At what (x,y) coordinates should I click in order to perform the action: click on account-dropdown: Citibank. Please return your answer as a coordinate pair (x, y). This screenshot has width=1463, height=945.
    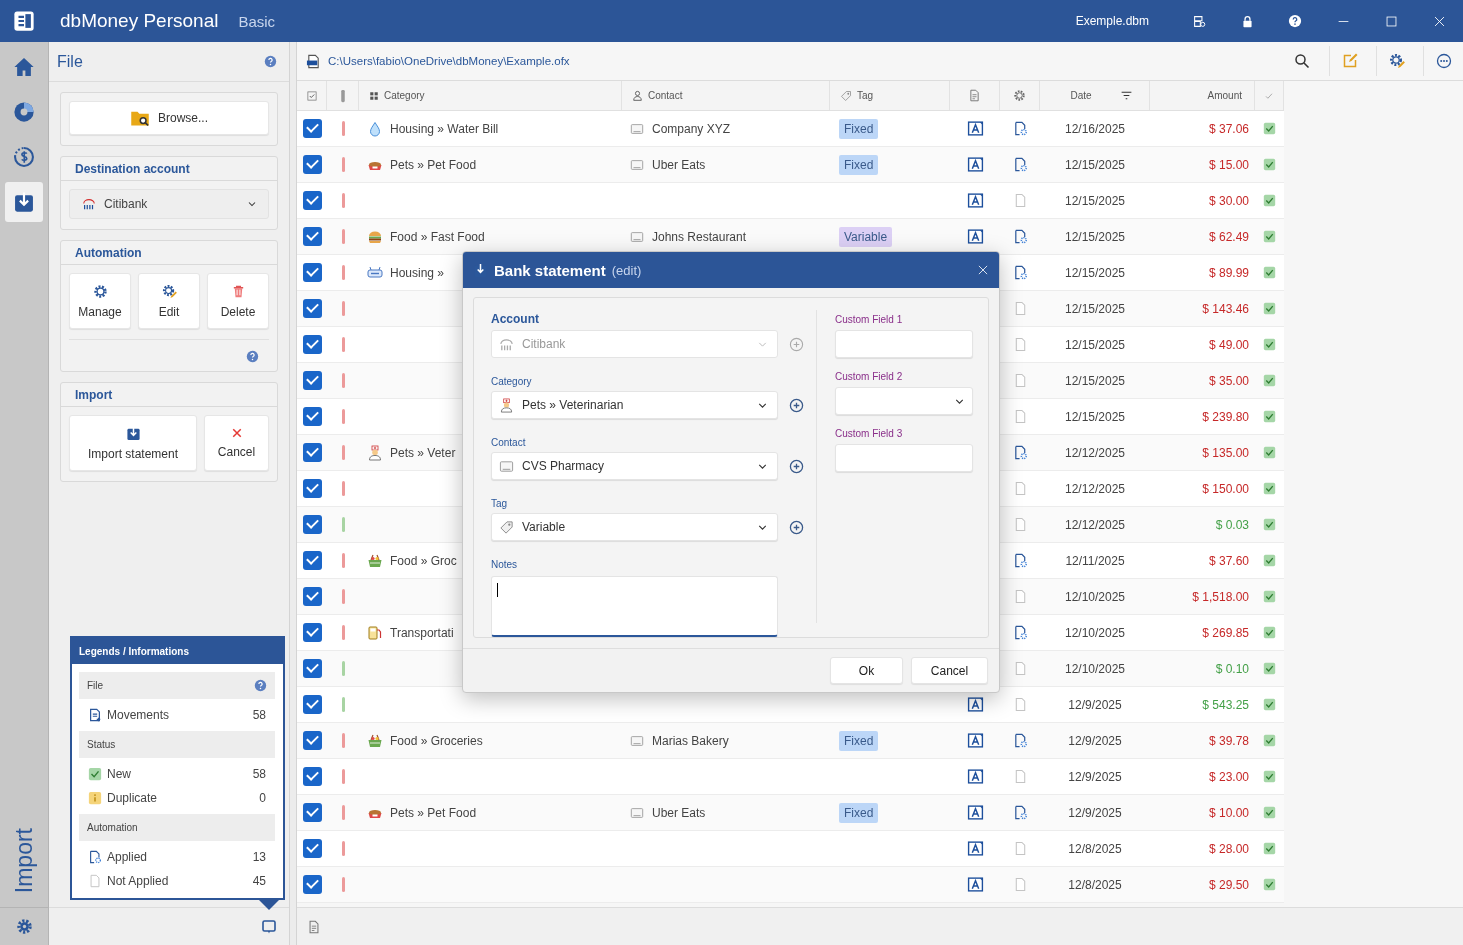
    Looking at the image, I should click on (169, 204).